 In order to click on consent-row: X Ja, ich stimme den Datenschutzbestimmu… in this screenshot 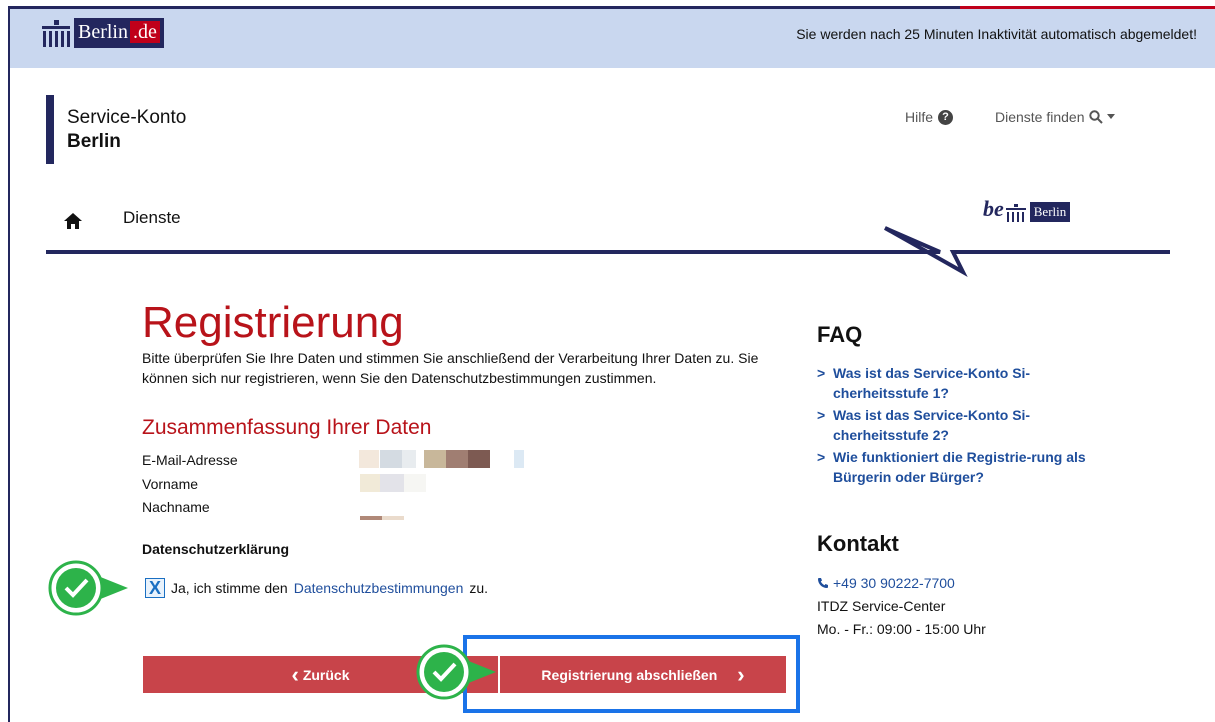, I will do `click(316, 588)`.